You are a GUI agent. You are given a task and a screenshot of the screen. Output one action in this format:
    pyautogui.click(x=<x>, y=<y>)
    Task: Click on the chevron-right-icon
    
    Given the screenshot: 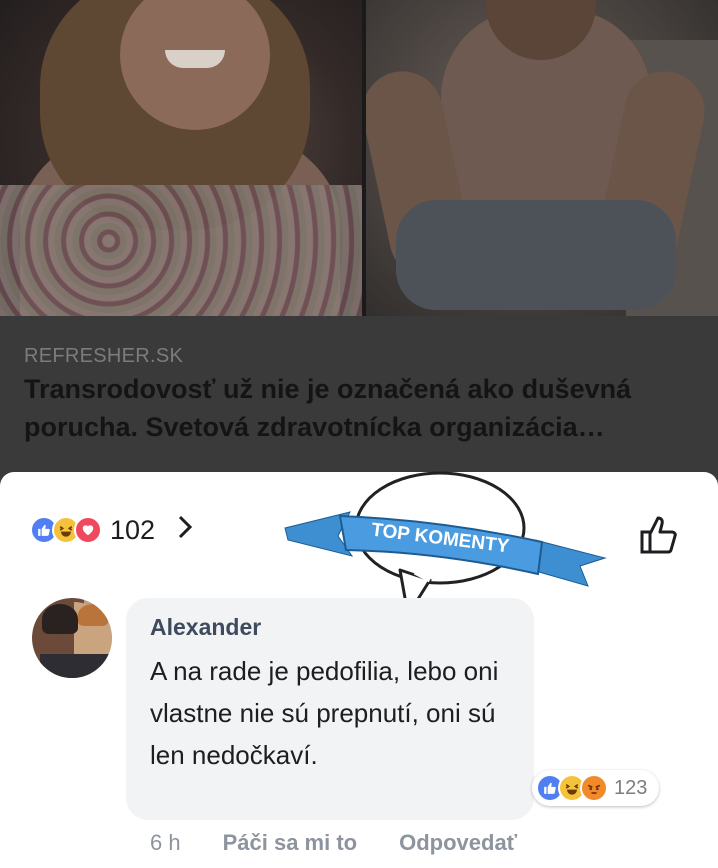 What is the action you would take?
    pyautogui.click(x=185, y=530)
    